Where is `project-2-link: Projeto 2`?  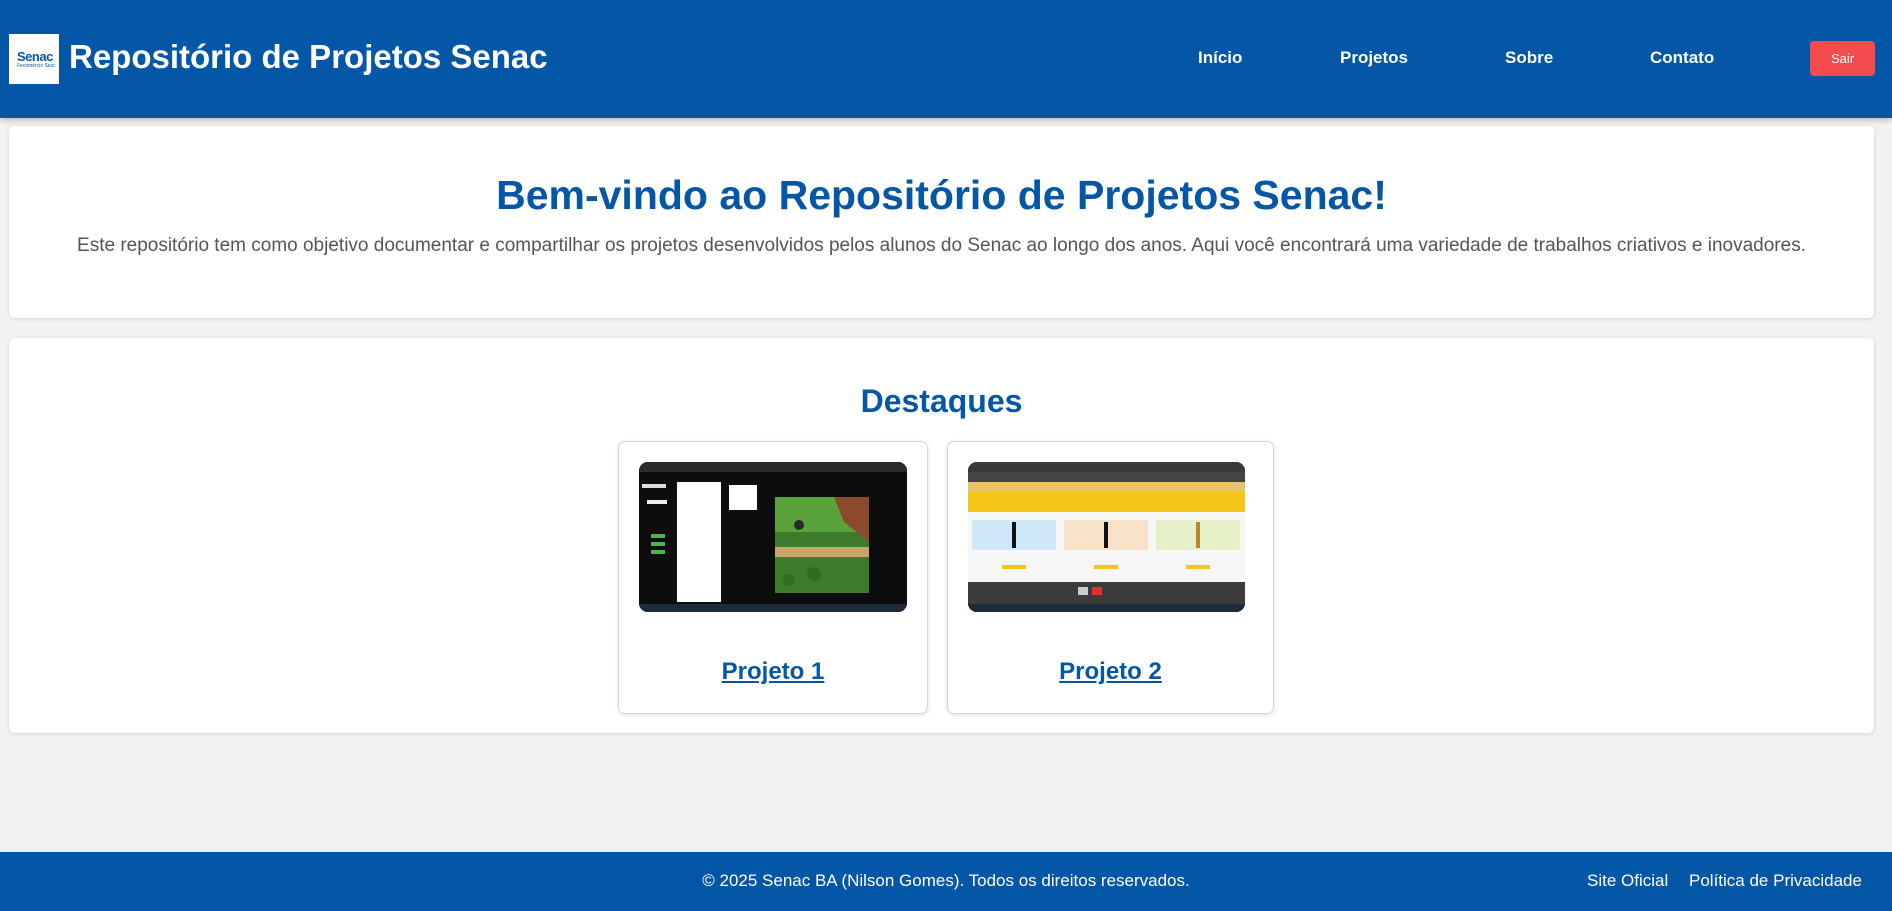
project-2-link: Projeto 2 is located at coordinates (1110, 672).